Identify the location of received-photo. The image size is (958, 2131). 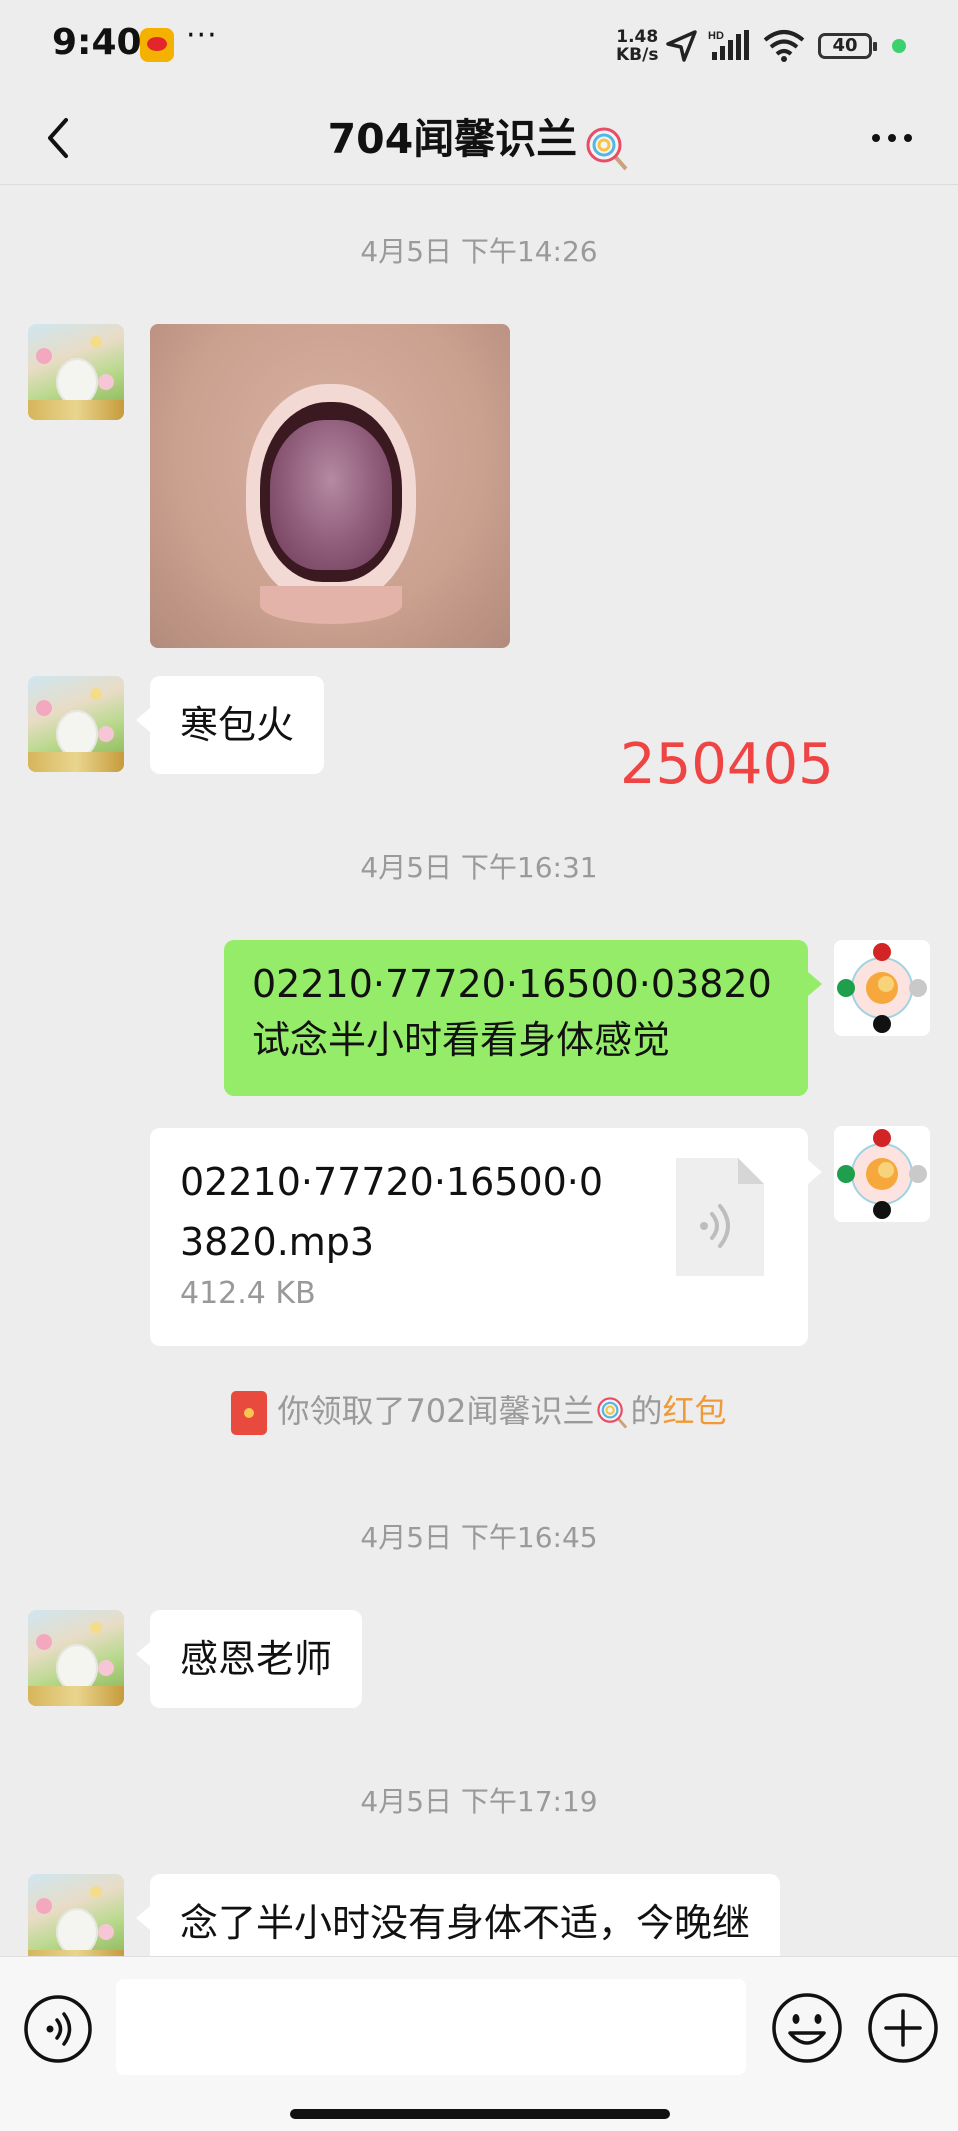
(330, 486).